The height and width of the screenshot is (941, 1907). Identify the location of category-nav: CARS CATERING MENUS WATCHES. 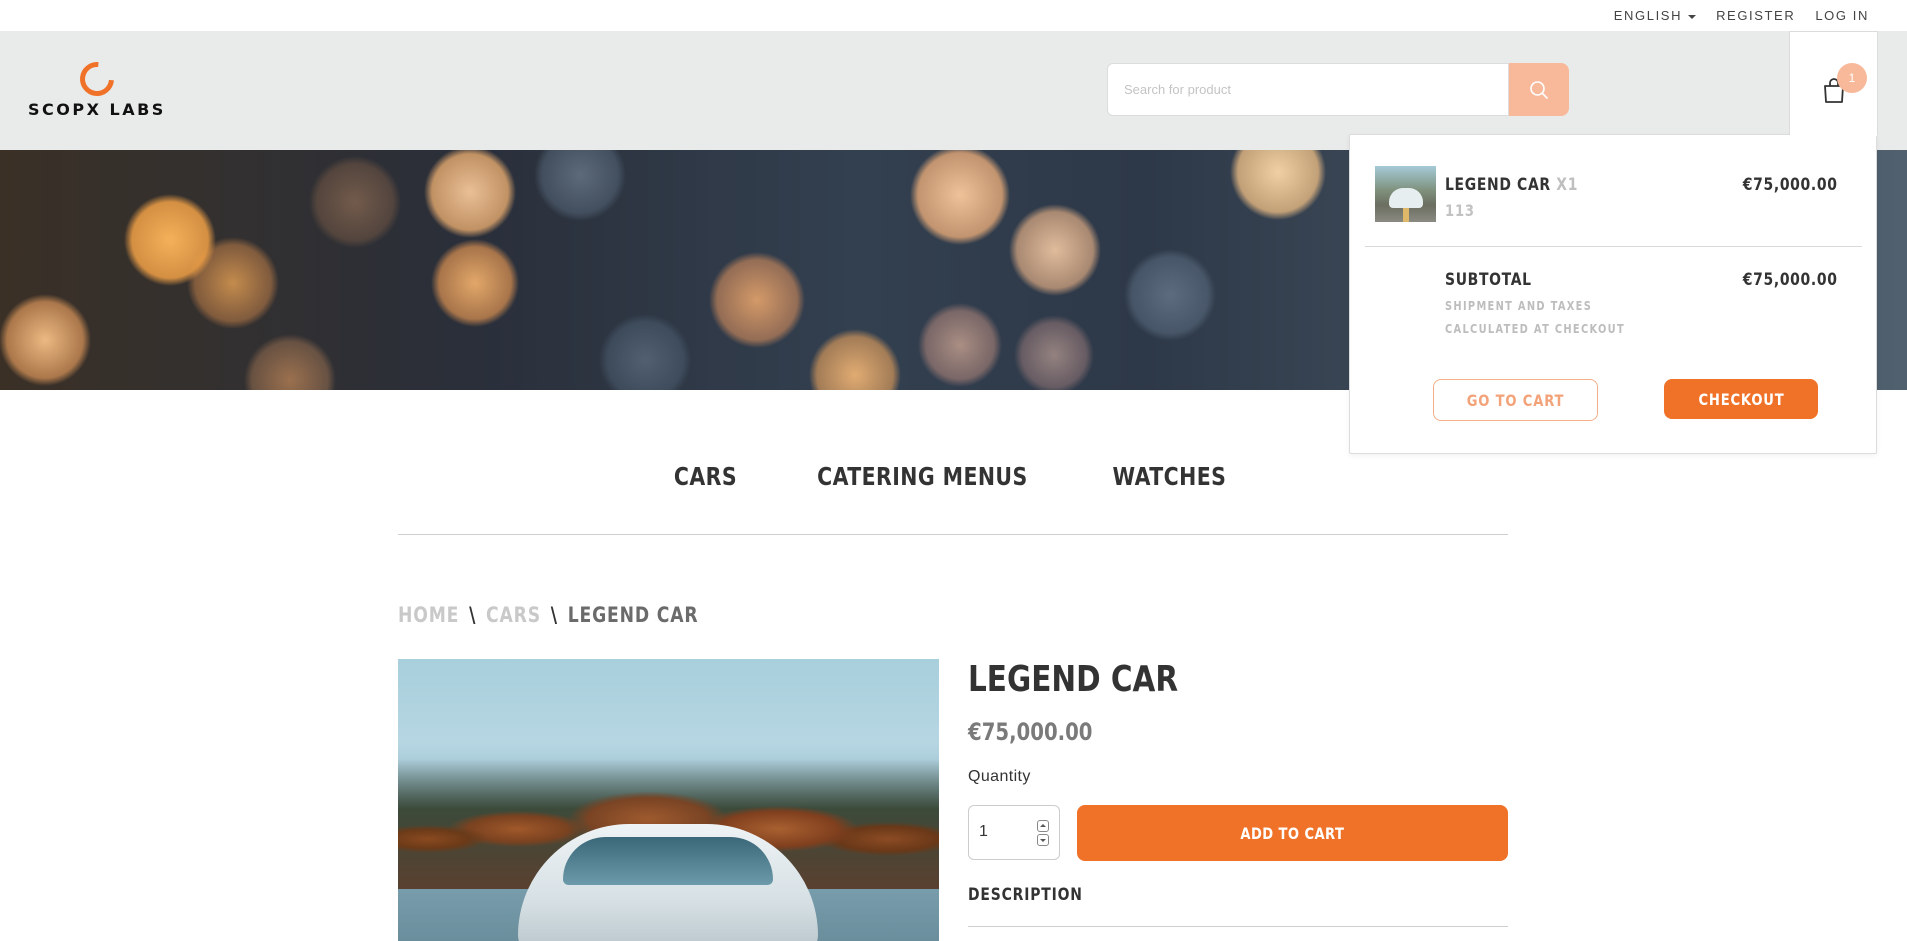
(953, 498).